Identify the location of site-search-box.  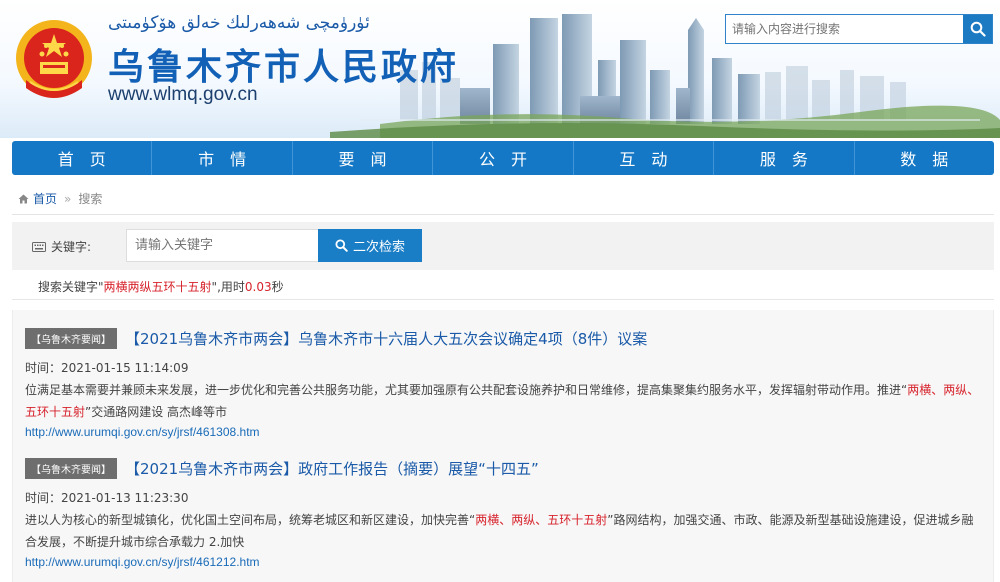
(859, 29).